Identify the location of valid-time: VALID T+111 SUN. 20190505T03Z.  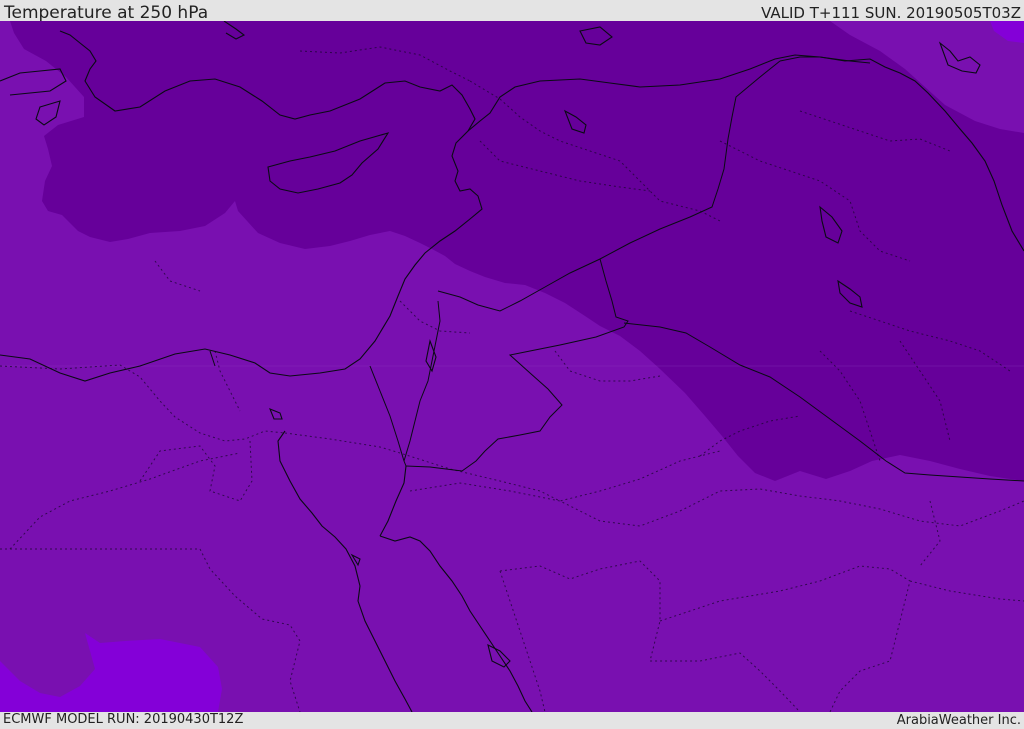
(891, 13).